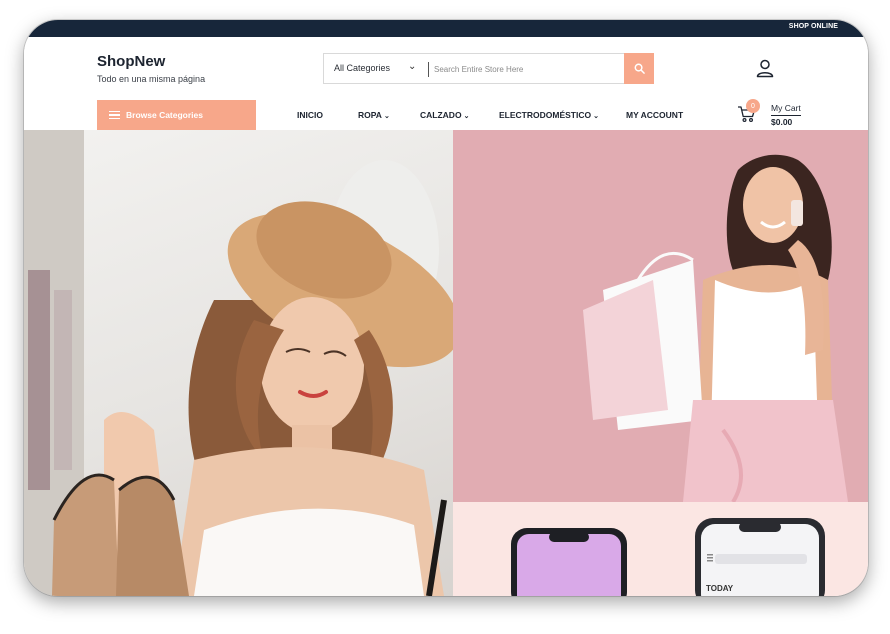  What do you see at coordinates (164, 115) in the screenshot?
I see `browse-label: Browse Categories` at bounding box center [164, 115].